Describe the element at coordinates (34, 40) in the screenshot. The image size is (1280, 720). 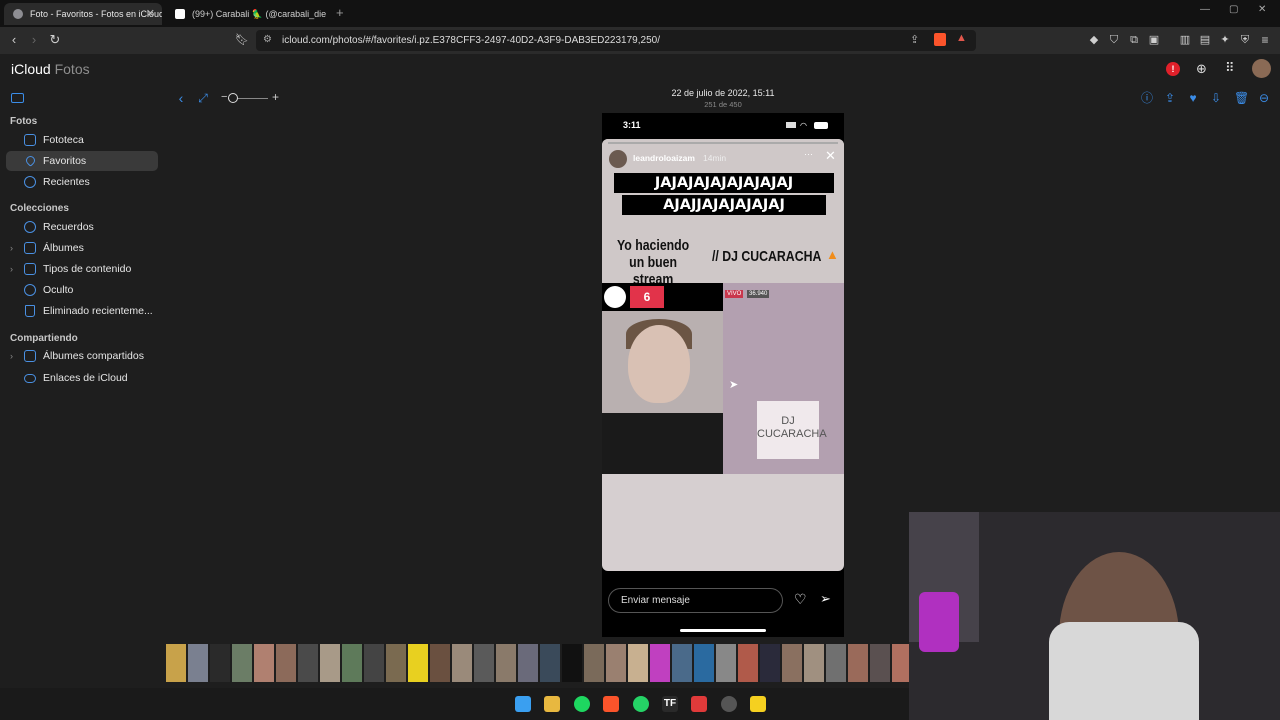
I see `forward-icon: ›` at that location.